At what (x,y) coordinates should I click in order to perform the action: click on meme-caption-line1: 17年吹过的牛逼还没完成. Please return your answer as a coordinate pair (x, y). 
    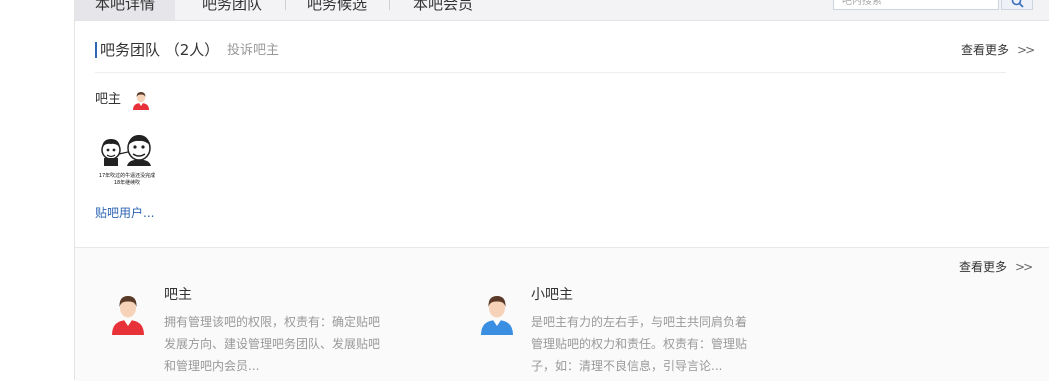
    Looking at the image, I should click on (127, 175).